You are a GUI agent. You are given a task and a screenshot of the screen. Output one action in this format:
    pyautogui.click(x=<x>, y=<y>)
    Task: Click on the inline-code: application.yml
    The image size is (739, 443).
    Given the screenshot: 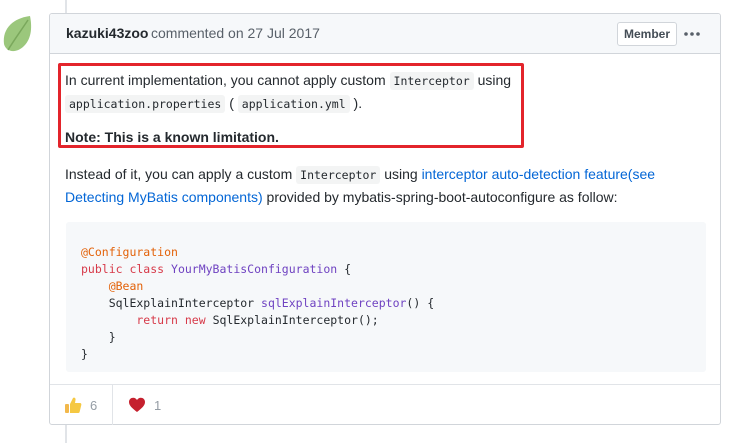 What is the action you would take?
    pyautogui.click(x=293, y=104)
    